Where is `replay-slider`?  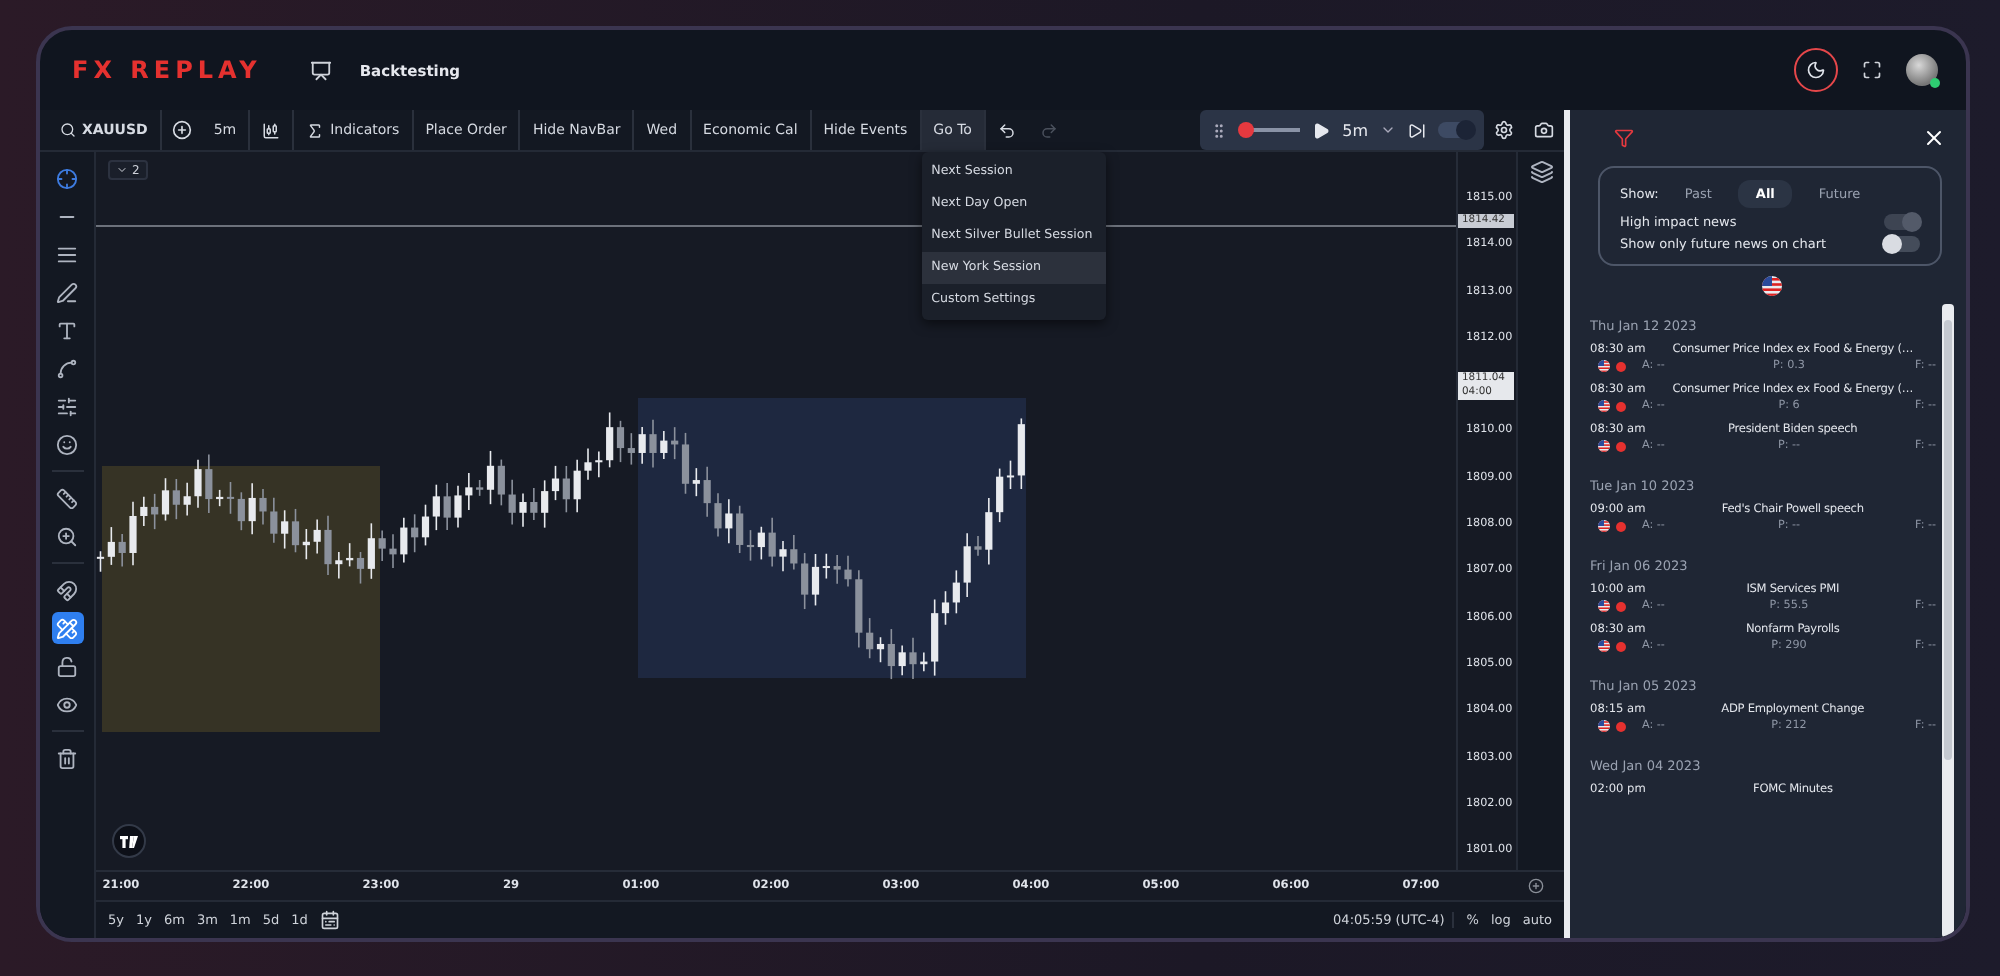
replay-slider is located at coordinates (1270, 130).